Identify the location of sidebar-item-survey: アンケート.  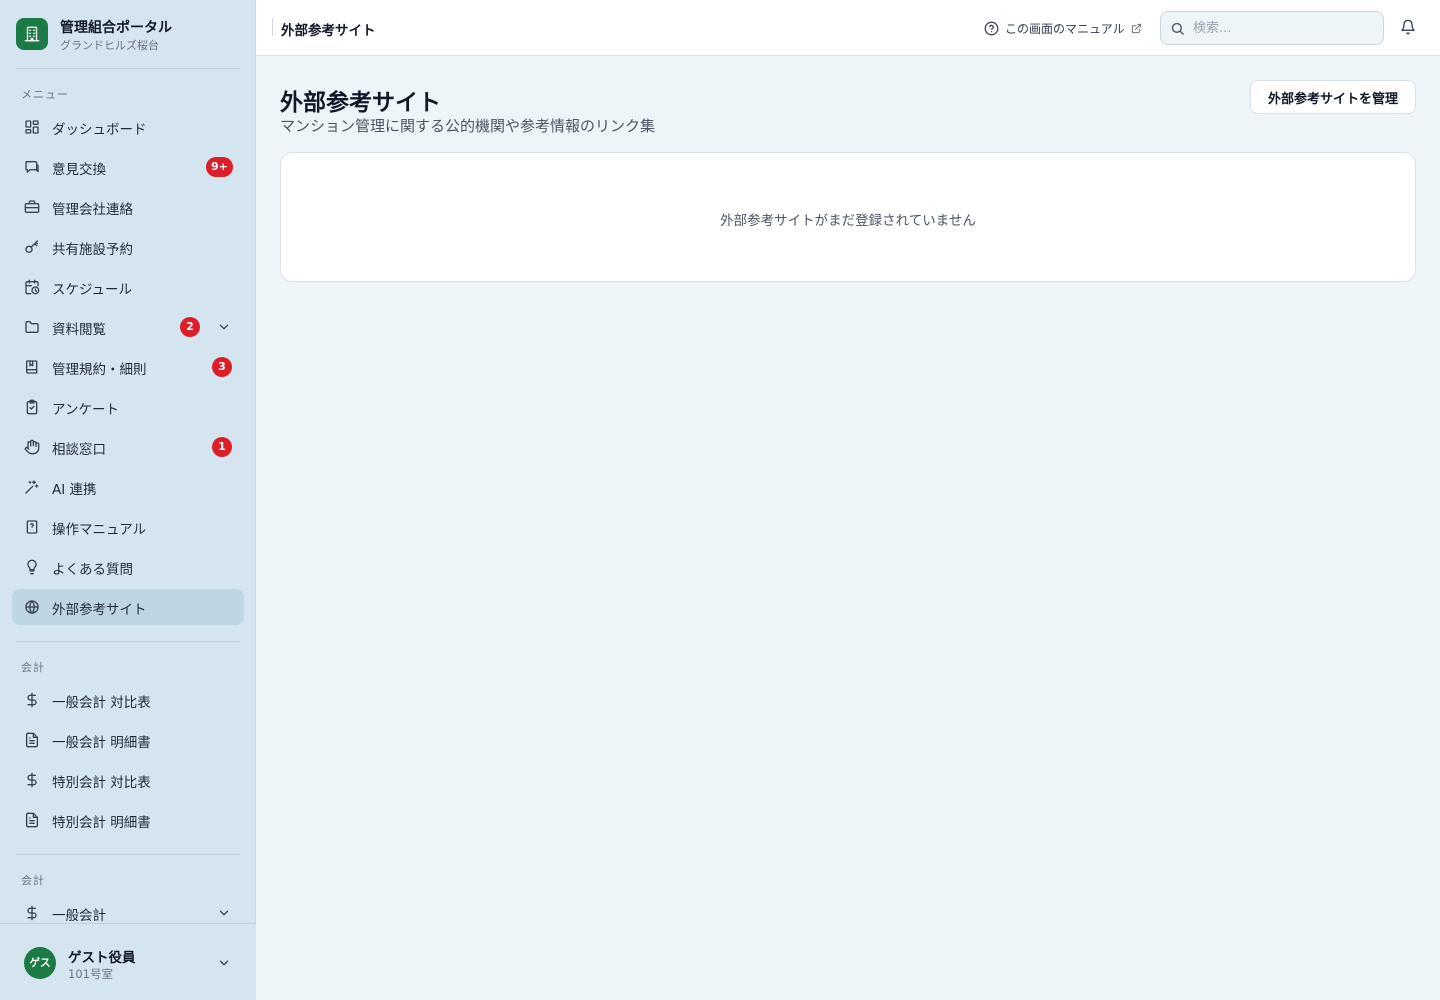
(128, 407).